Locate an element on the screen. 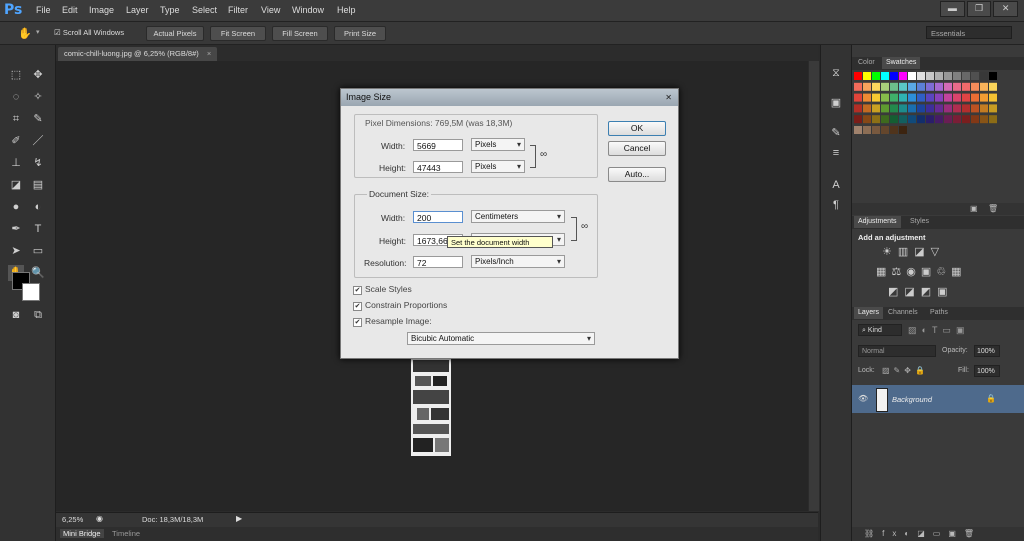 The height and width of the screenshot is (541, 1024). quick-mask-icon: ◙ is located at coordinates (16, 315).